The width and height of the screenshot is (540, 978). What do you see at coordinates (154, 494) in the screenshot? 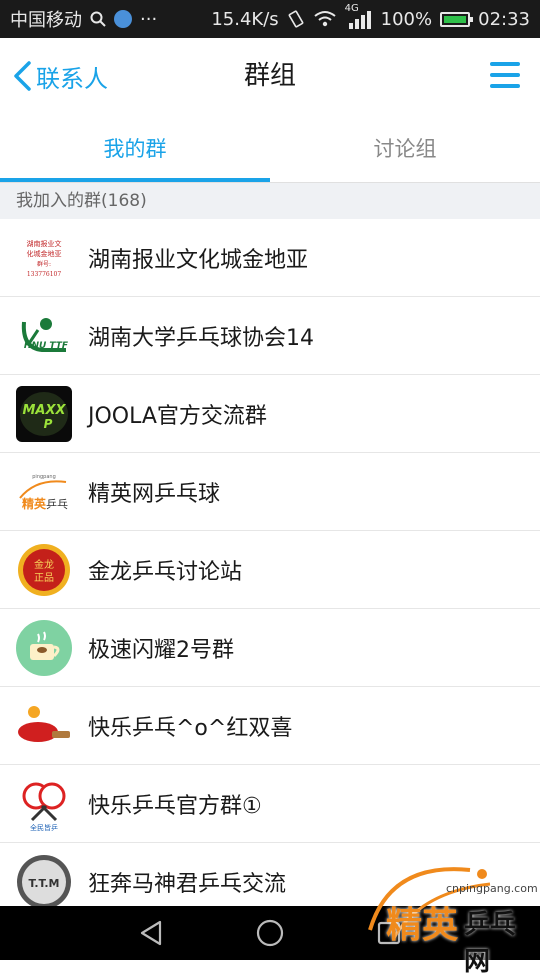
I see `group-name: 精英网乒乓球` at bounding box center [154, 494].